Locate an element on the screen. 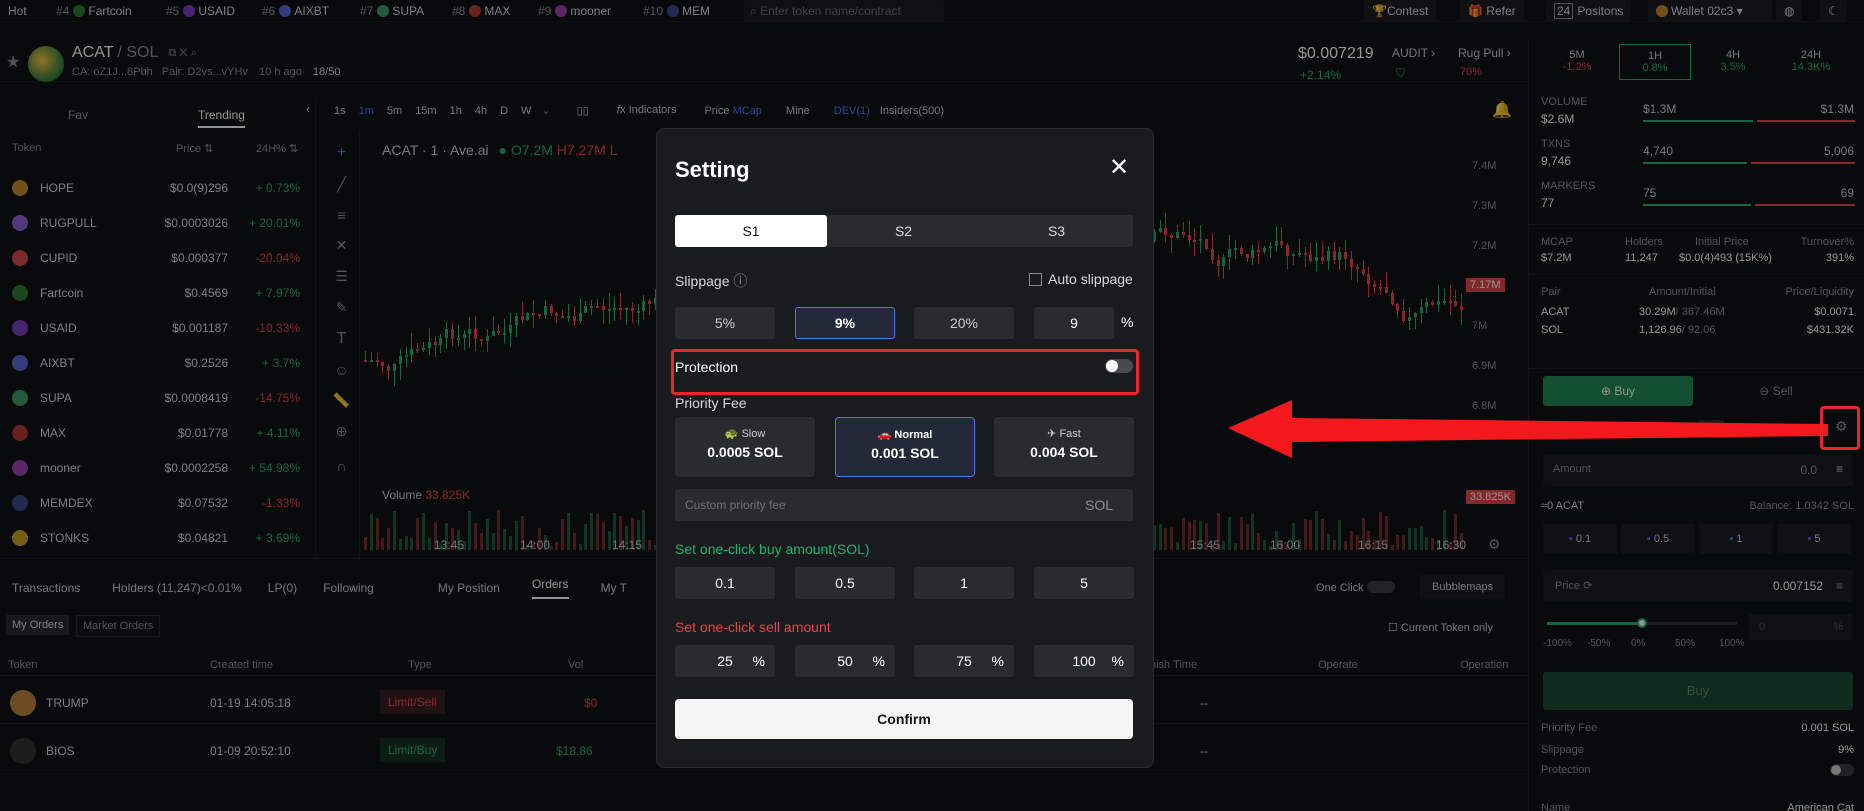 The image size is (1864, 811). preset-tabs: S1 S2 S3 is located at coordinates (904, 231).